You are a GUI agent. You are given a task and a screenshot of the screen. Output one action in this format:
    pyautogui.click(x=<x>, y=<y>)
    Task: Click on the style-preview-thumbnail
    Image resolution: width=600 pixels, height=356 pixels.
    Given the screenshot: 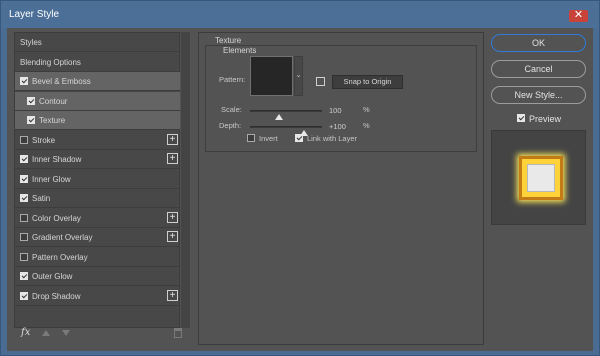 What is the action you would take?
    pyautogui.click(x=538, y=177)
    